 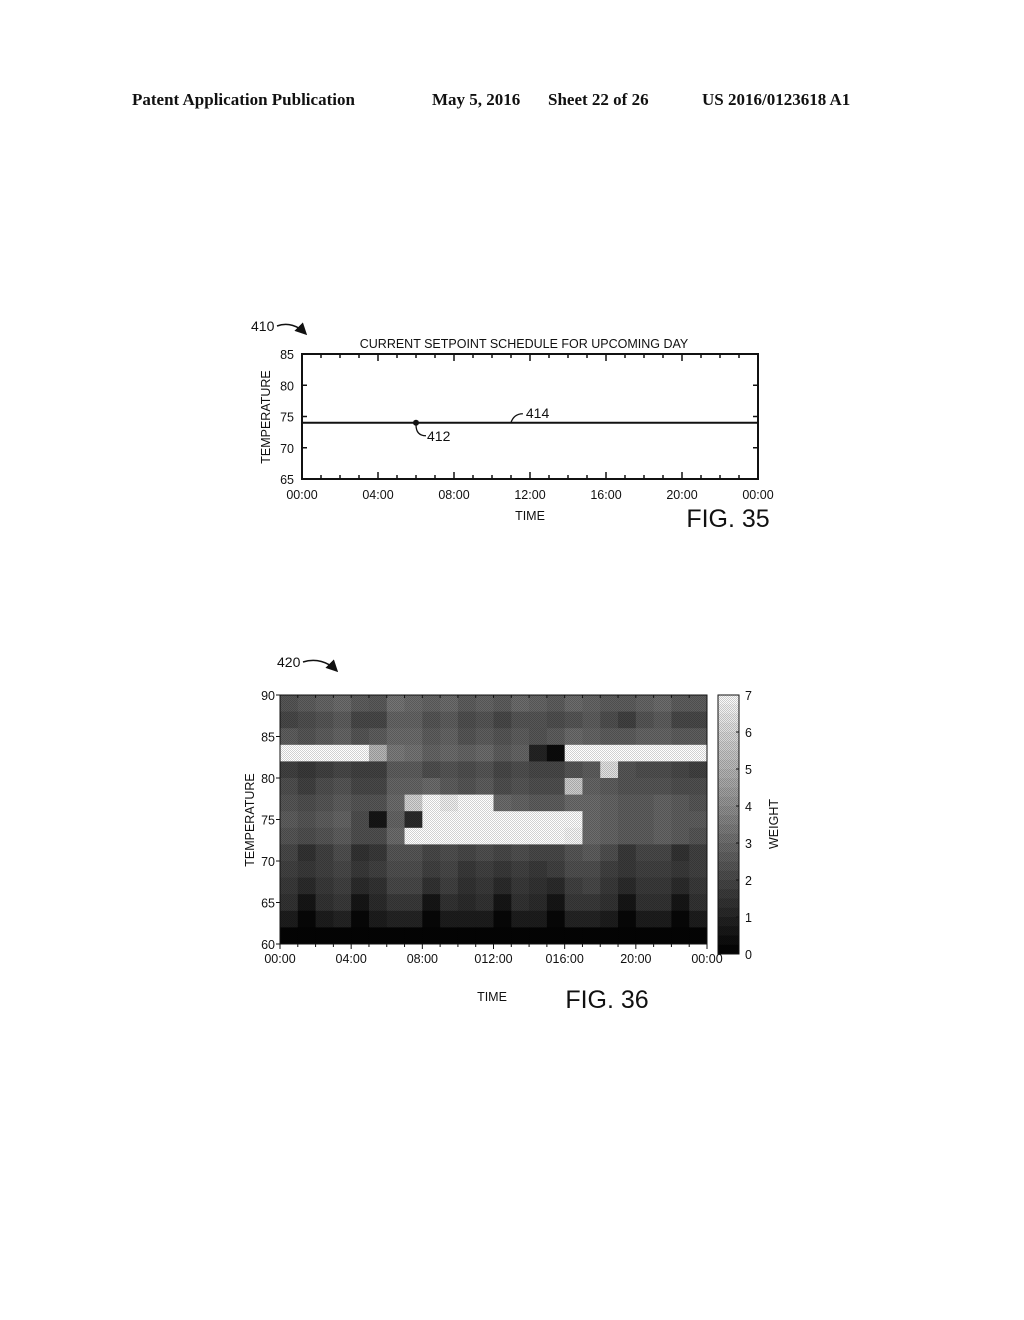 What do you see at coordinates (493, 959) in the screenshot?
I see `x-tick-label: 012:00` at bounding box center [493, 959].